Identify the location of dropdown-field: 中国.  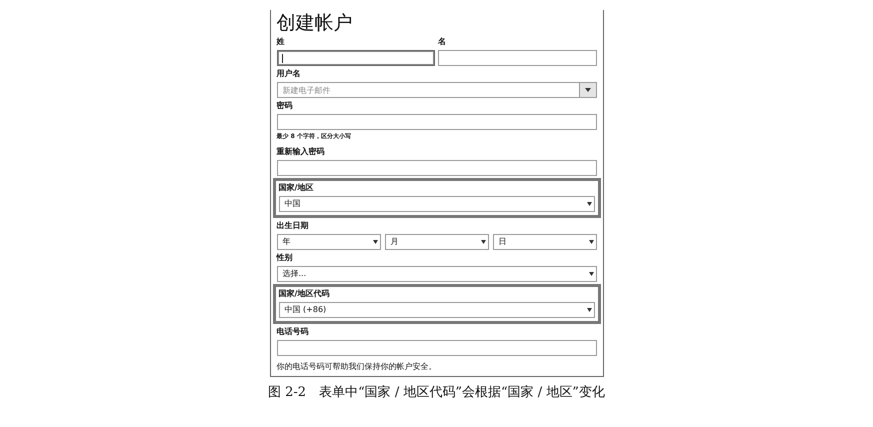
(436, 204).